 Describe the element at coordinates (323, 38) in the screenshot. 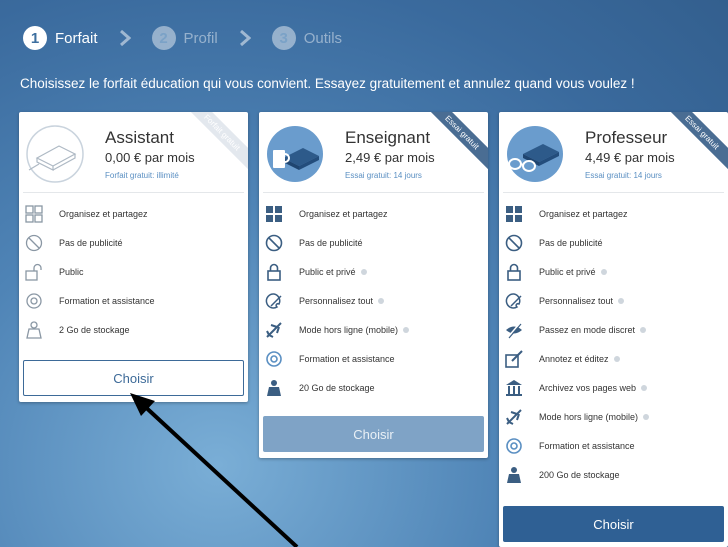

I see `step-label: Outils` at that location.